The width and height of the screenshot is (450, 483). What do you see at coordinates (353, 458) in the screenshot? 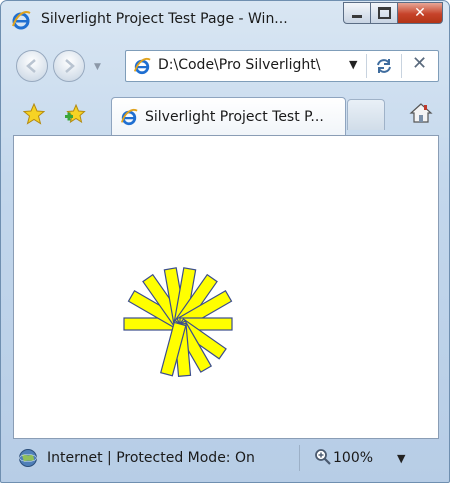
I see `zoom-level: 100%` at bounding box center [353, 458].